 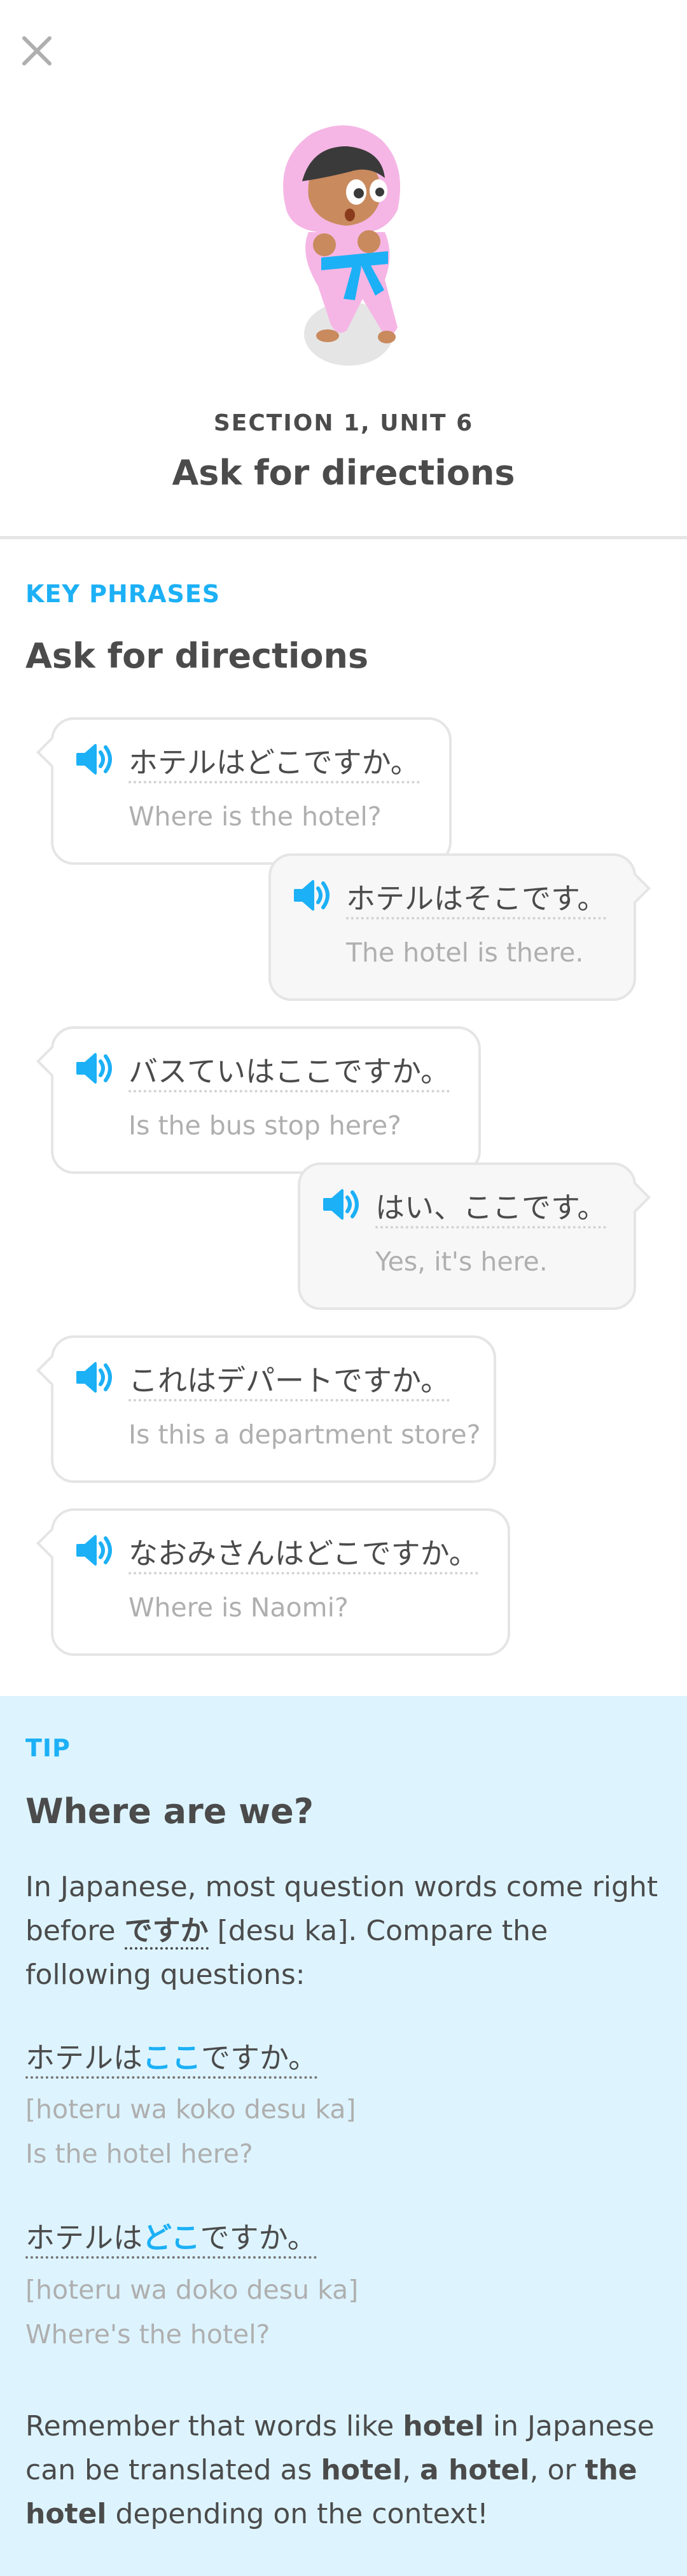 I want to click on close-icon, so click(x=37, y=51).